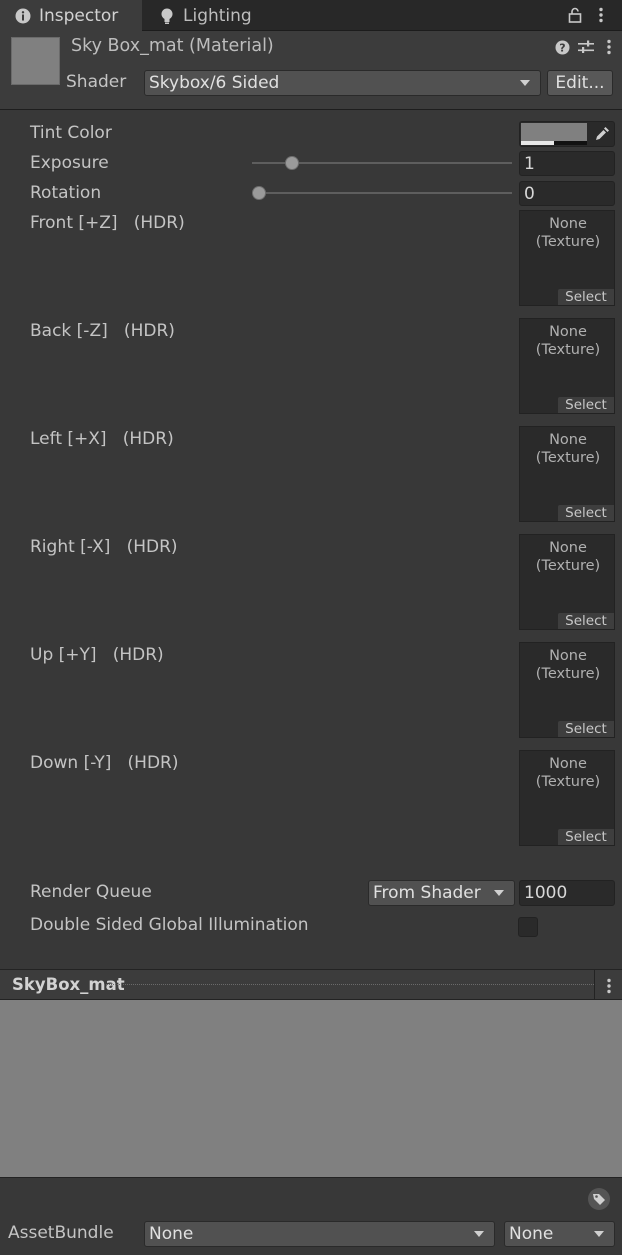 This screenshot has height=1255, width=622. I want to click on double-sided-gi-label: Double Sided Global Illumination, so click(169, 925).